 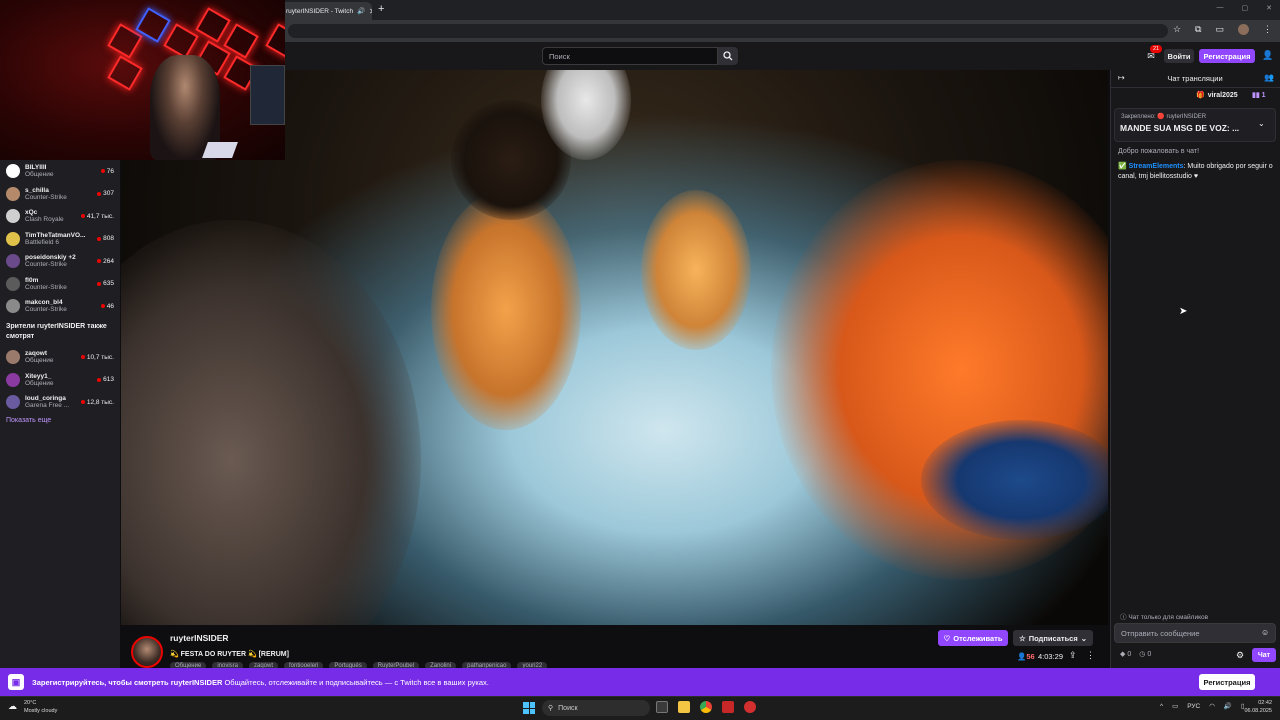 What do you see at coordinates (1212, 706) in the screenshot?
I see `wifi-icon: ◠` at bounding box center [1212, 706].